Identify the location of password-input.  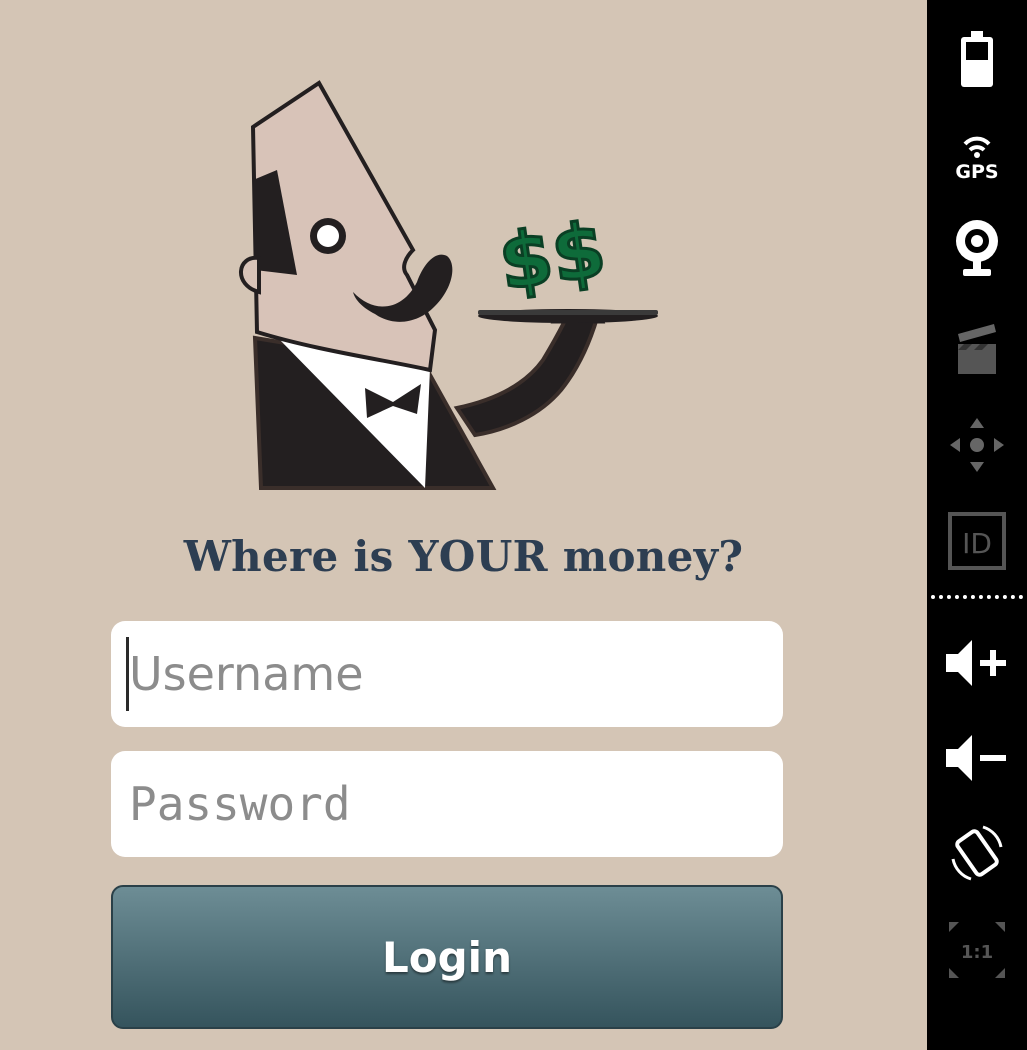
(447, 804).